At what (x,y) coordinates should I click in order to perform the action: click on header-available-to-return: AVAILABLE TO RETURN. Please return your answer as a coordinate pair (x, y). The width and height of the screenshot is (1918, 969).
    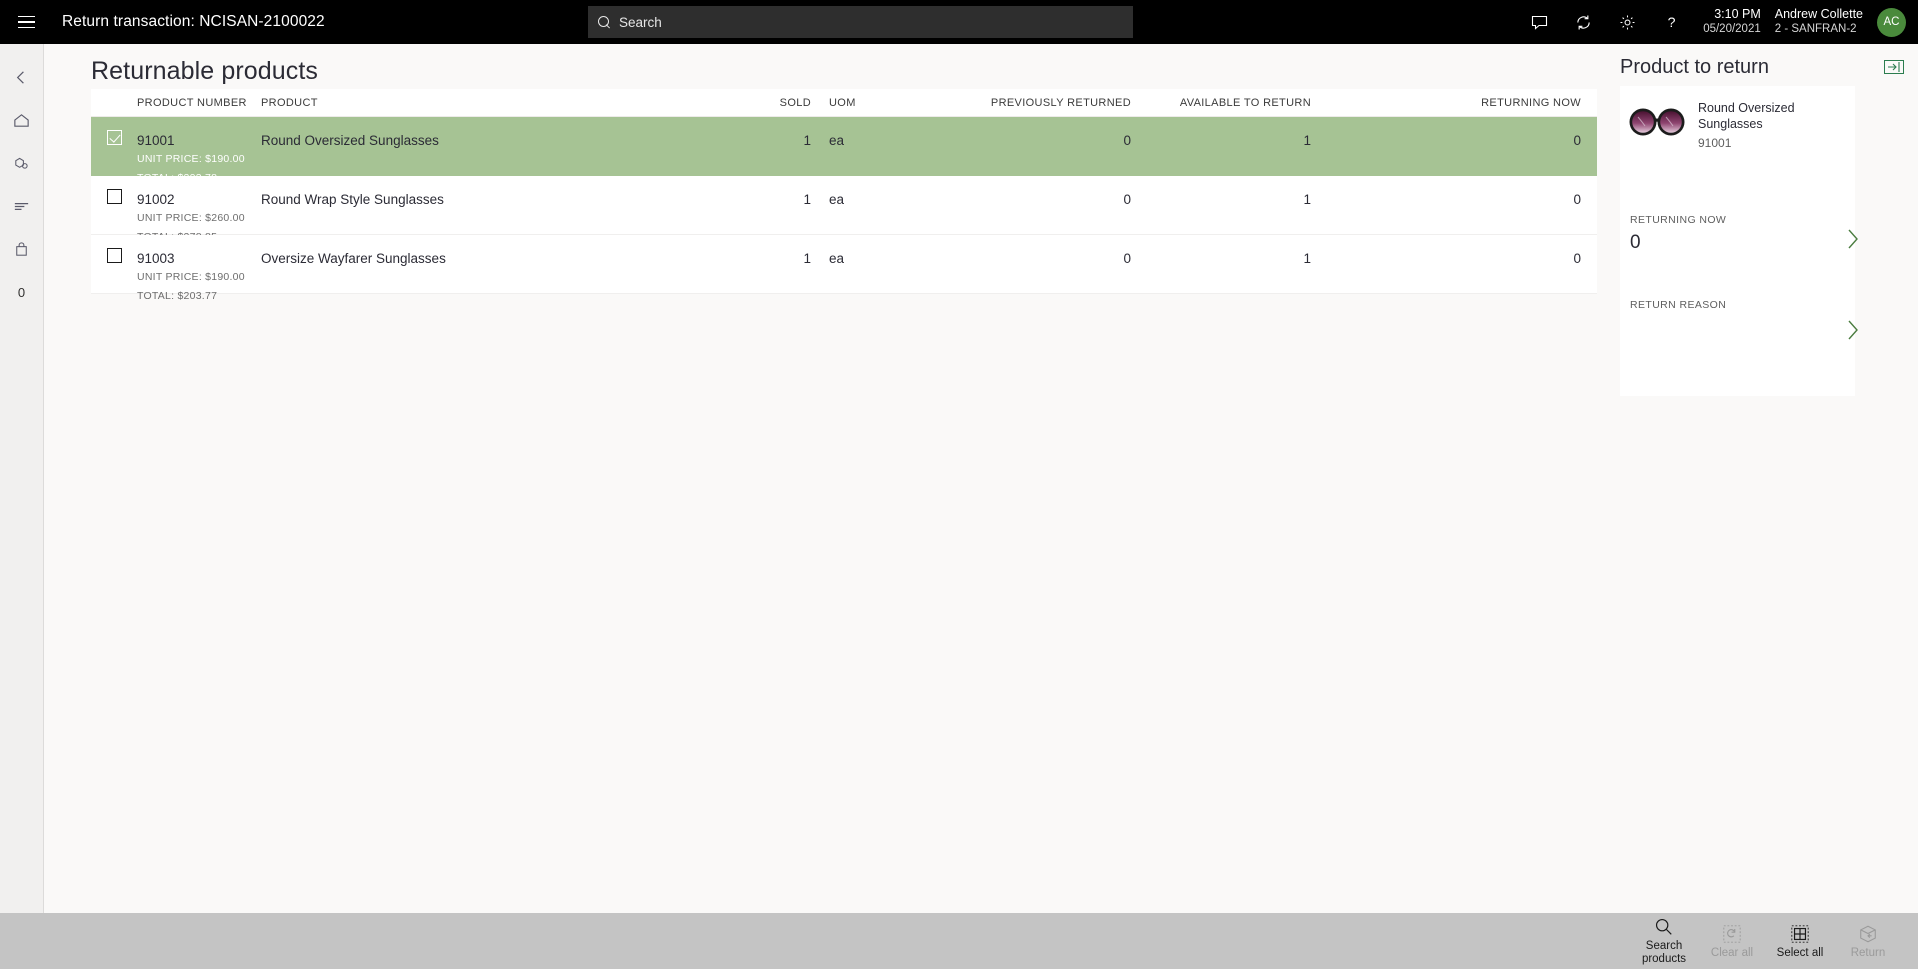
    Looking at the image, I should click on (1245, 102).